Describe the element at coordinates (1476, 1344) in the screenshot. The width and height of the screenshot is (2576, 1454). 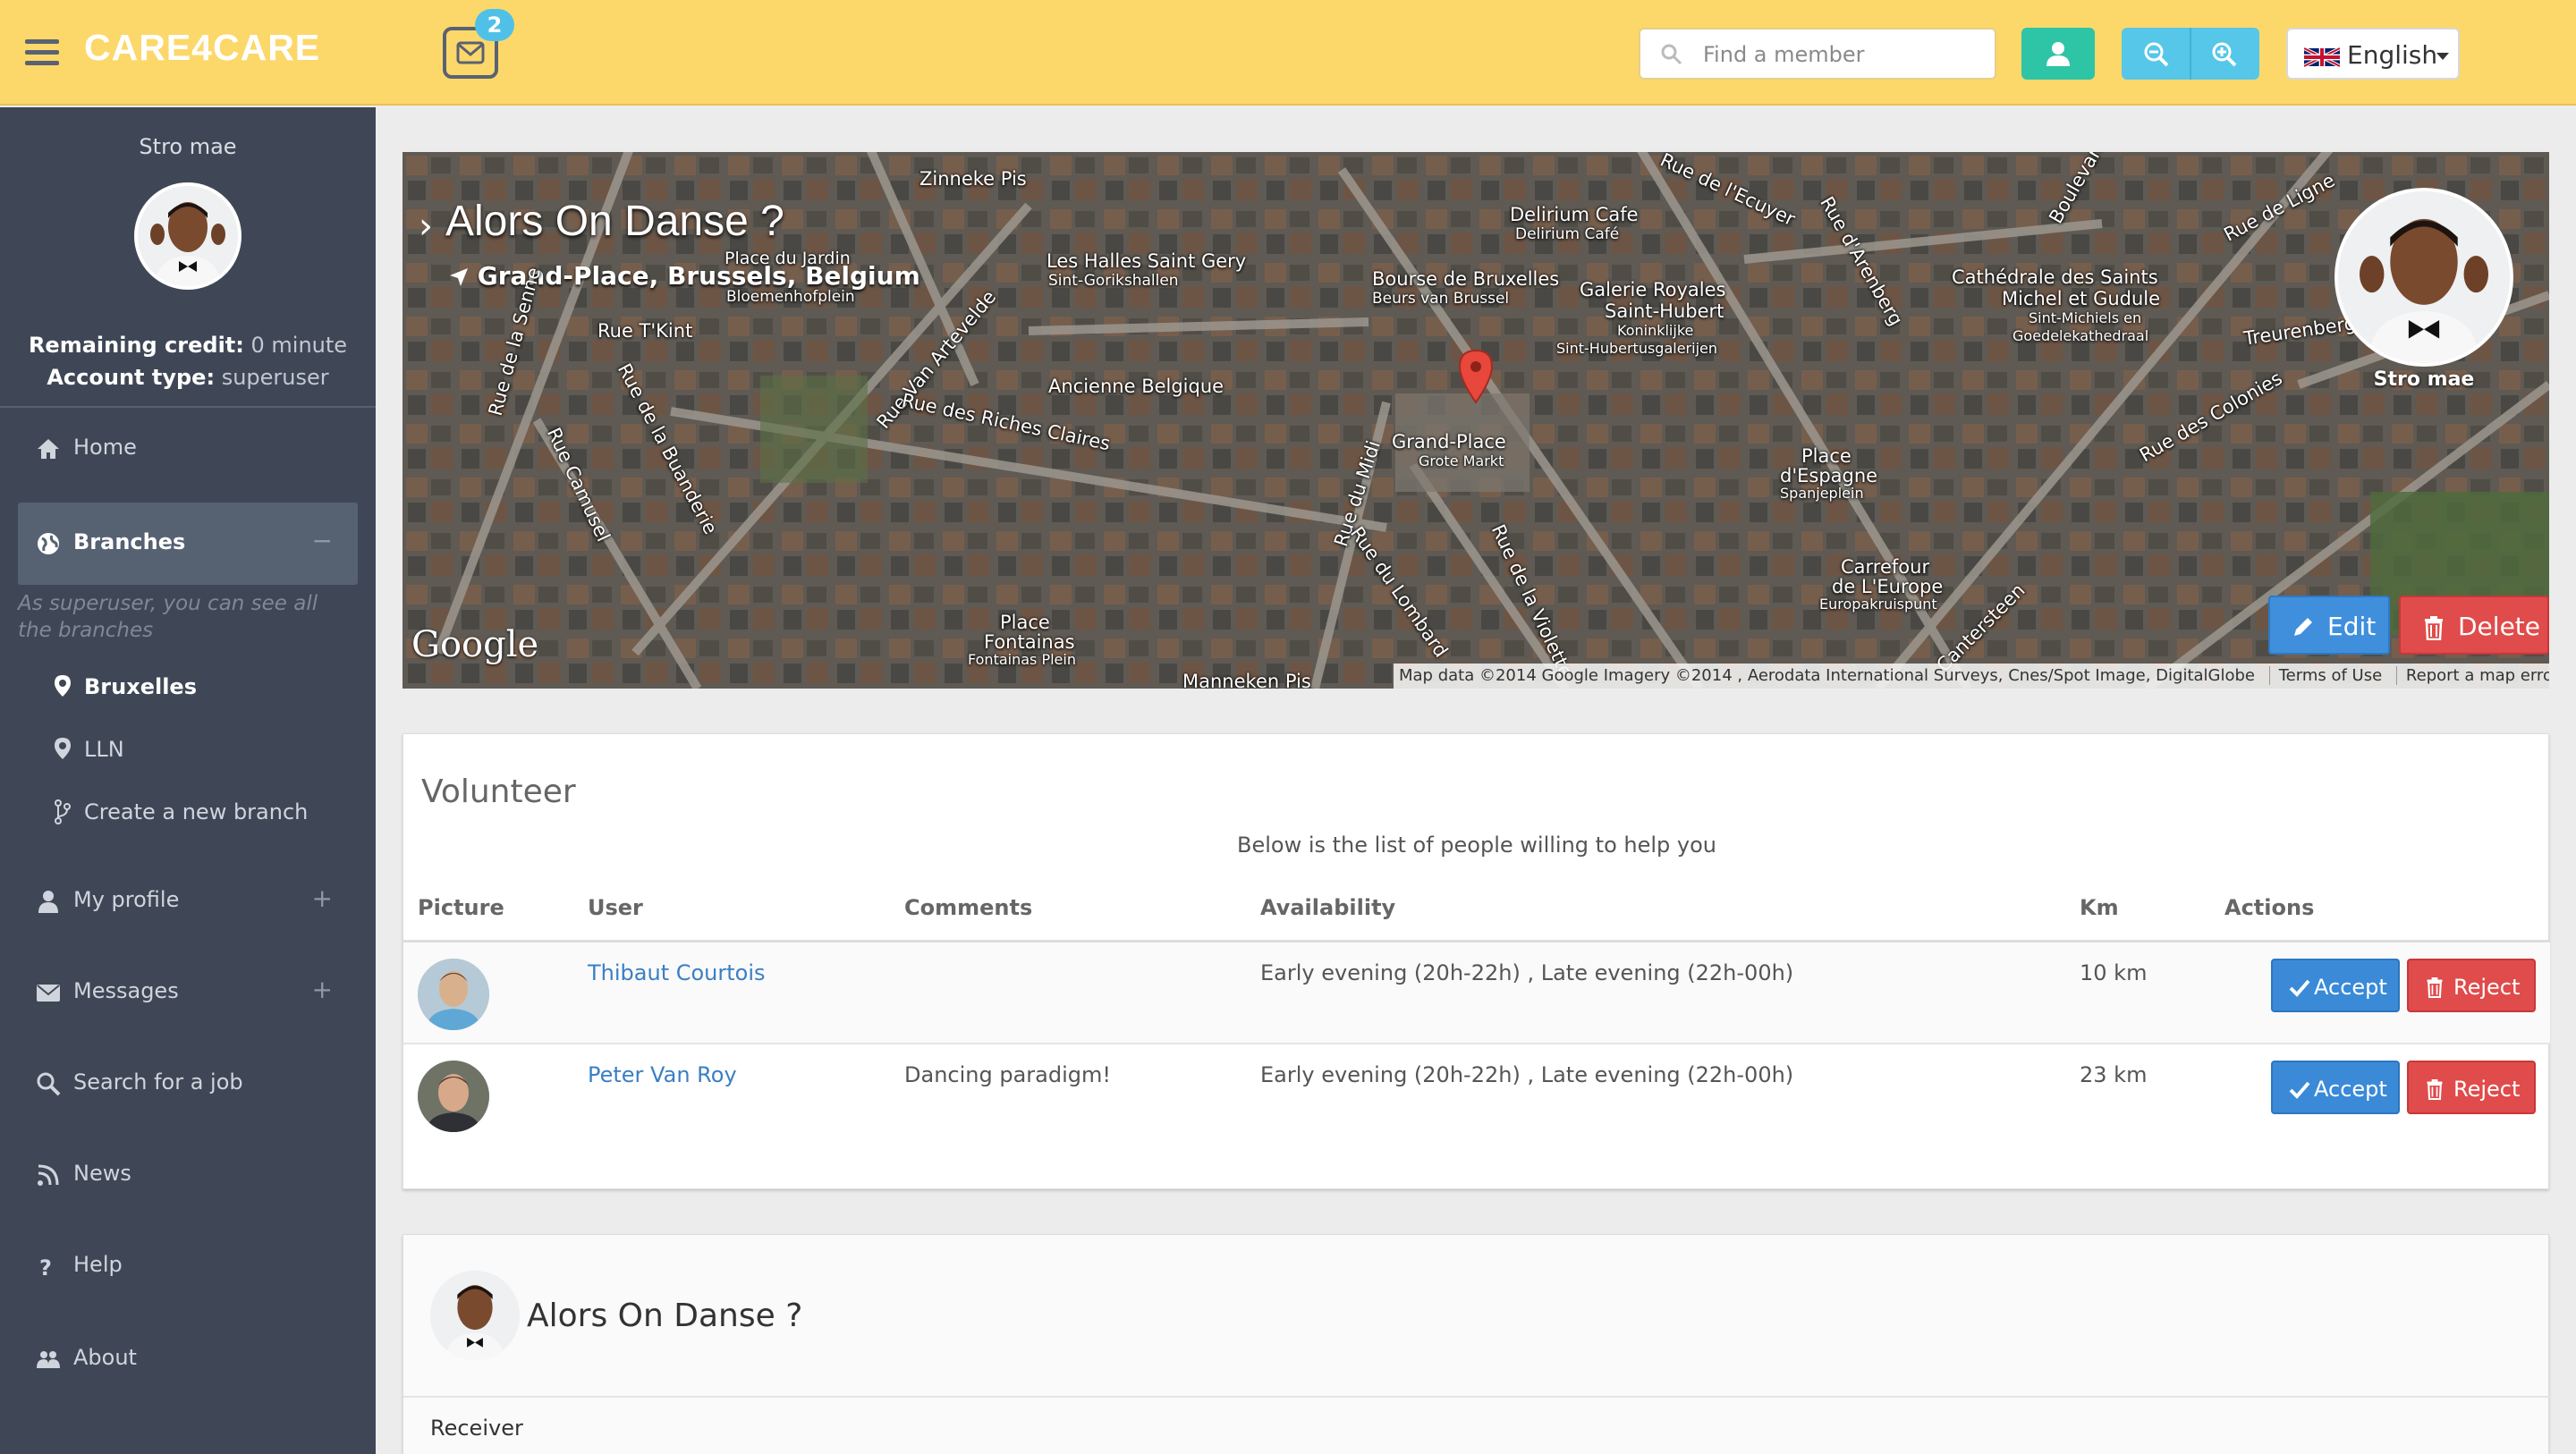
I see `job-detail-panel: Alors On Danse ? Receiver` at that location.